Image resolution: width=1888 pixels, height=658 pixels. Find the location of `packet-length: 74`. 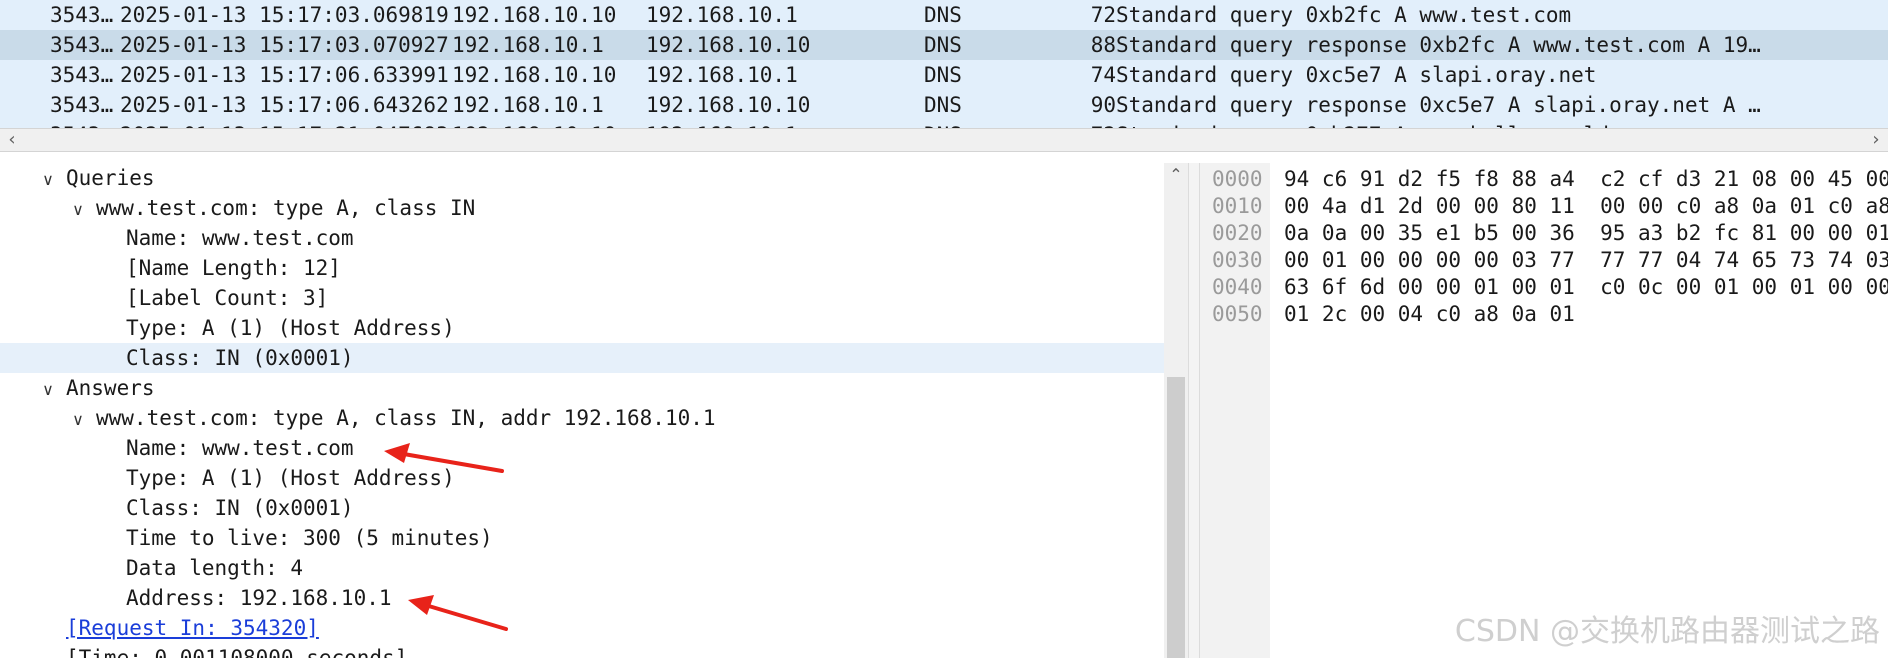

packet-length: 74 is located at coordinates (1103, 75).